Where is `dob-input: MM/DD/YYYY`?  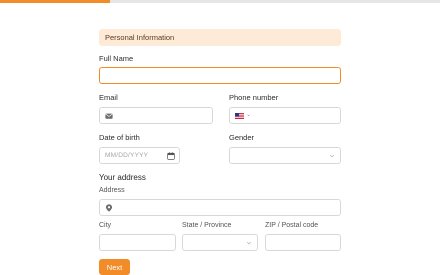
dob-input: MM/DD/YYYY is located at coordinates (139, 155).